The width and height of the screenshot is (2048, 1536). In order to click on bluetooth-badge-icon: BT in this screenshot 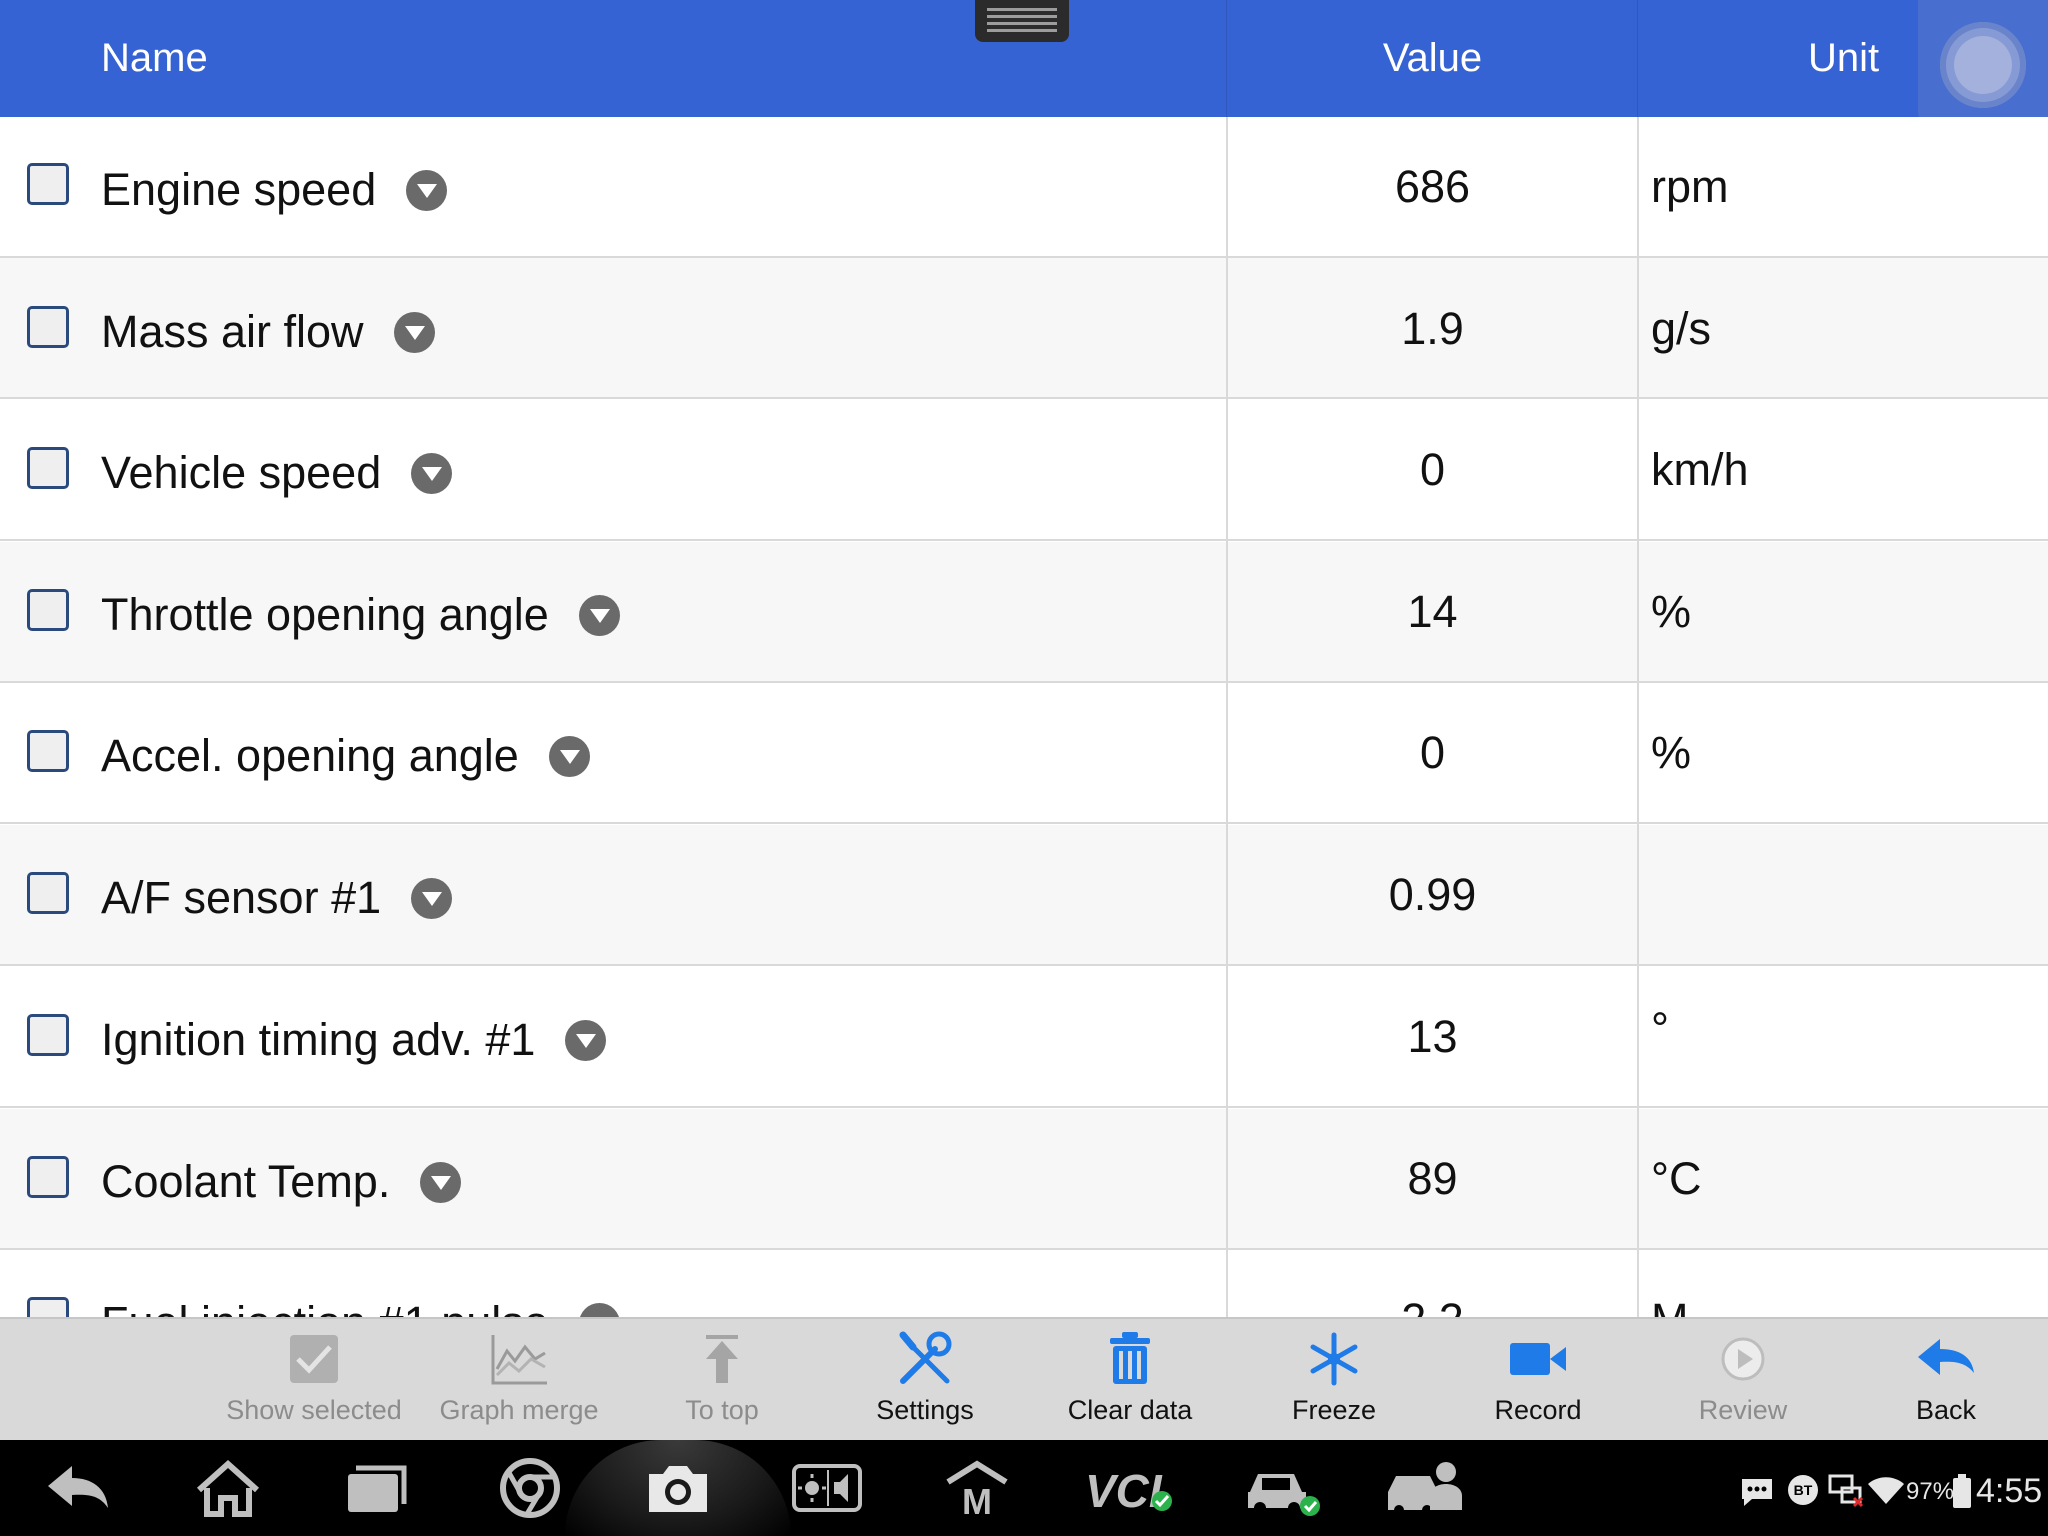, I will do `click(1803, 1490)`.